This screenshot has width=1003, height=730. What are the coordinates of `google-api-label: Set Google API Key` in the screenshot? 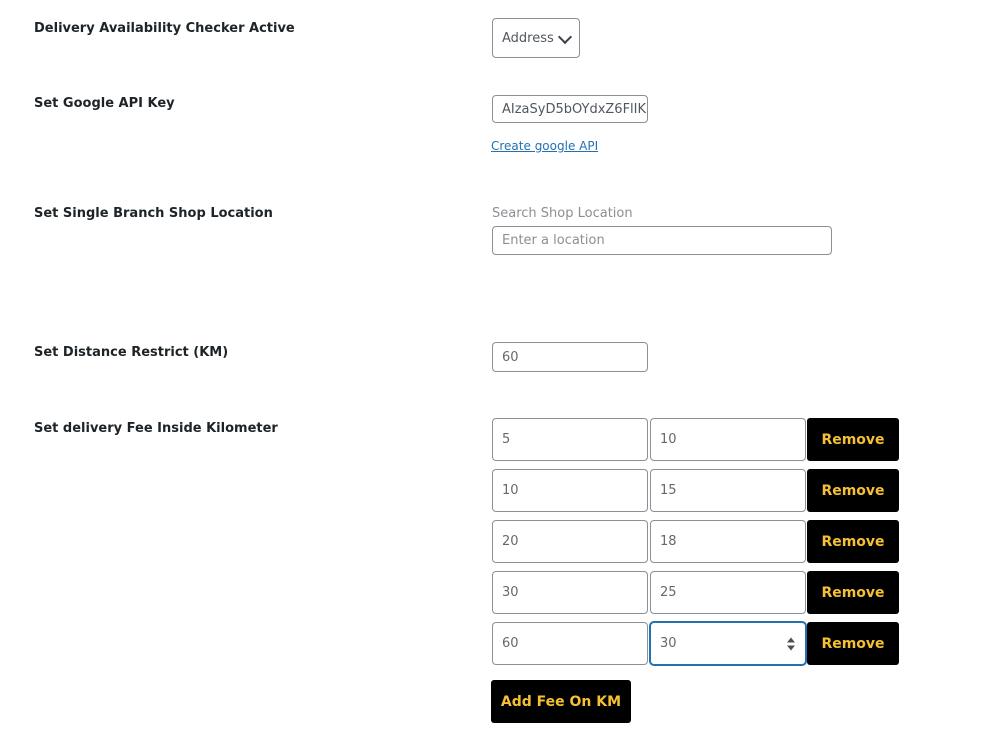 It's located at (104, 103).